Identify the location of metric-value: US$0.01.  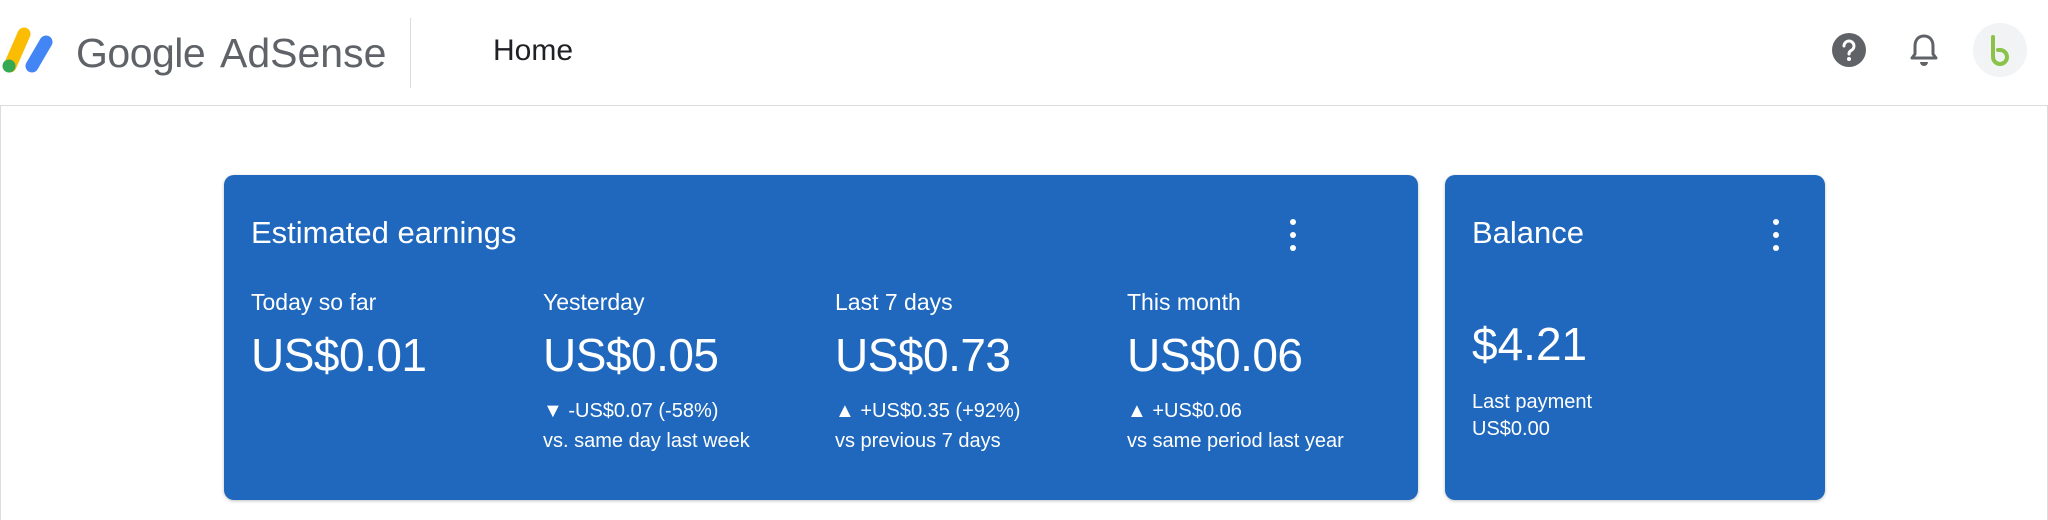
(339, 355).